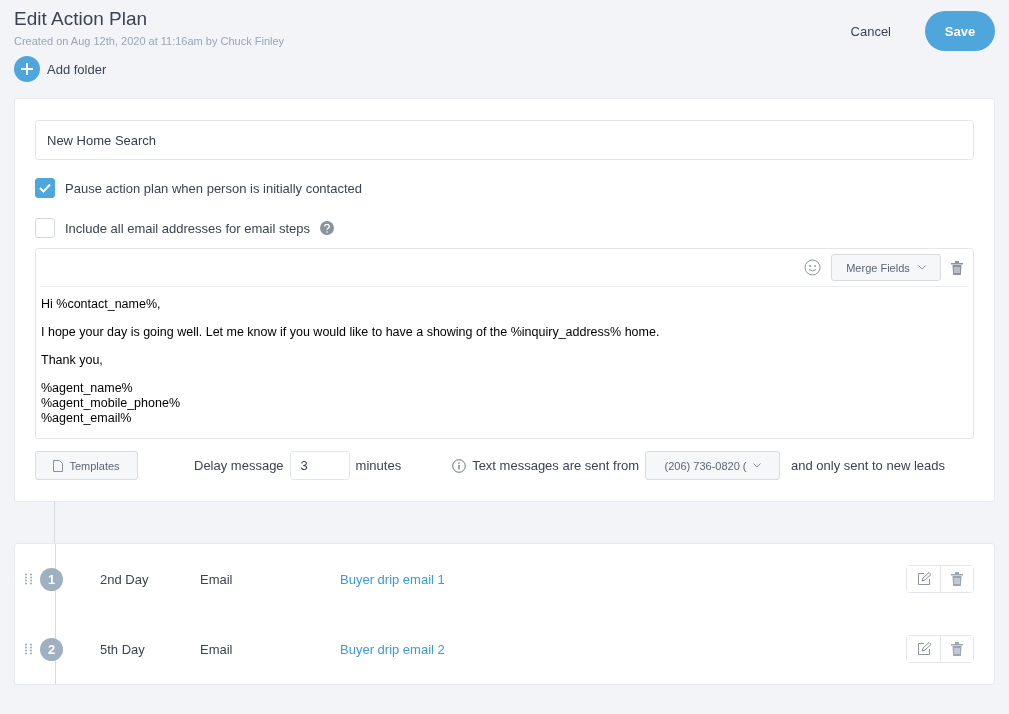 This screenshot has height=714, width=1009. I want to click on checkmark-icon, so click(45, 188).